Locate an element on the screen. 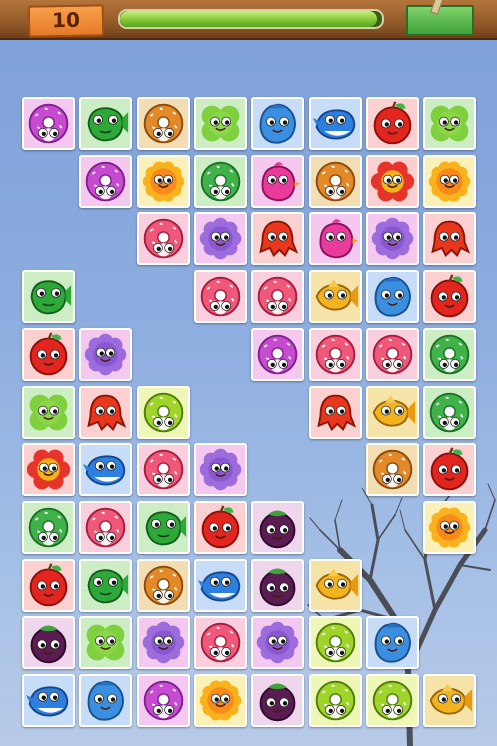 The width and height of the screenshot is (497, 746). mangosteen-purple-icon is located at coordinates (277, 587).